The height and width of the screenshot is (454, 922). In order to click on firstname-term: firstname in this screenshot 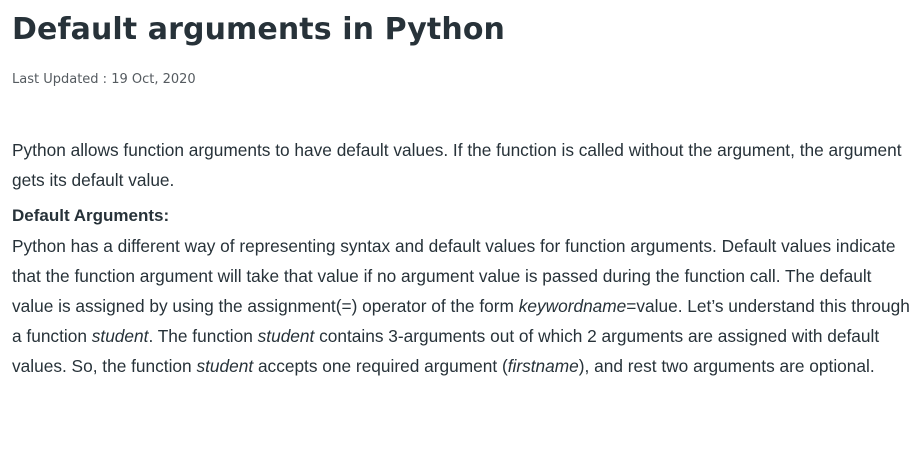, I will do `click(543, 366)`.